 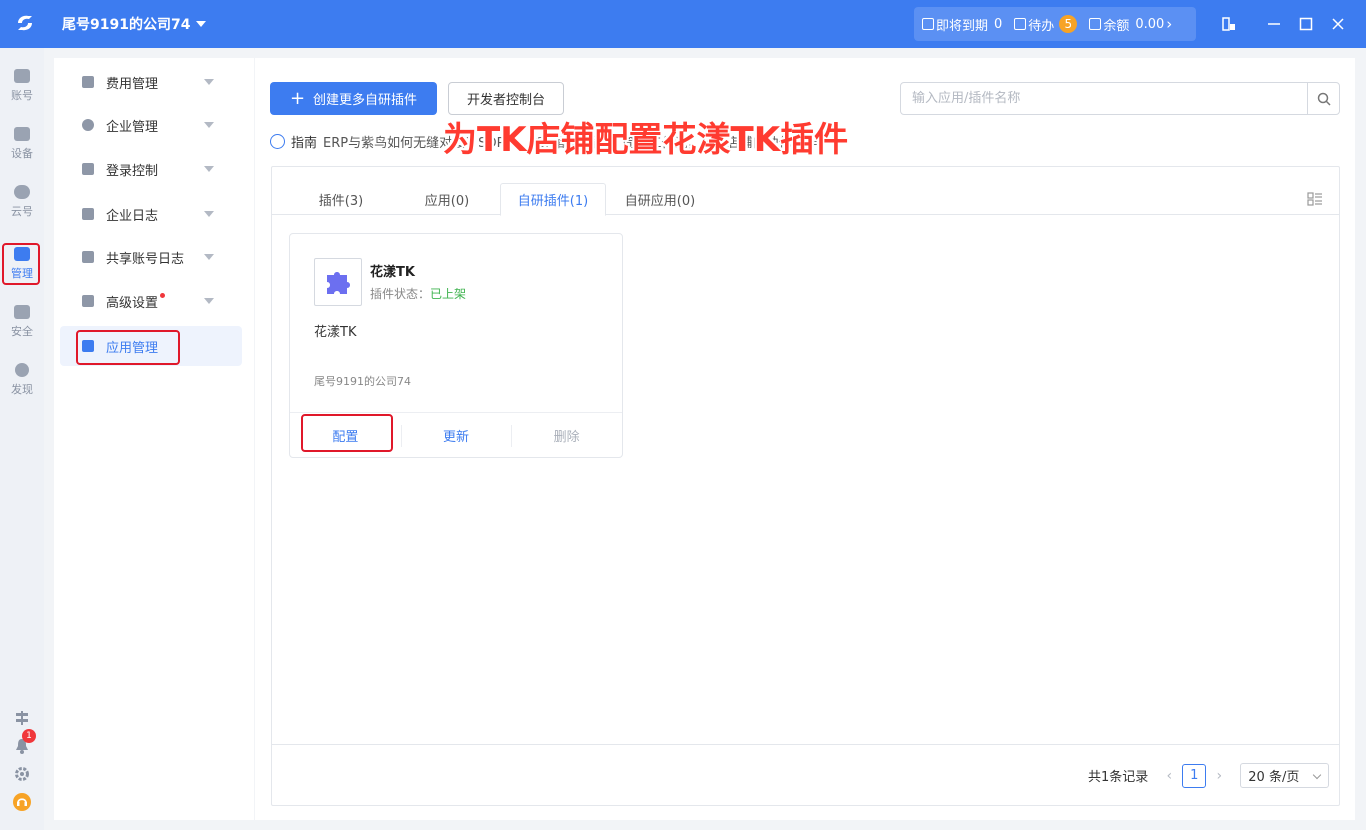 I want to click on delete-label: 删除, so click(x=566, y=437).